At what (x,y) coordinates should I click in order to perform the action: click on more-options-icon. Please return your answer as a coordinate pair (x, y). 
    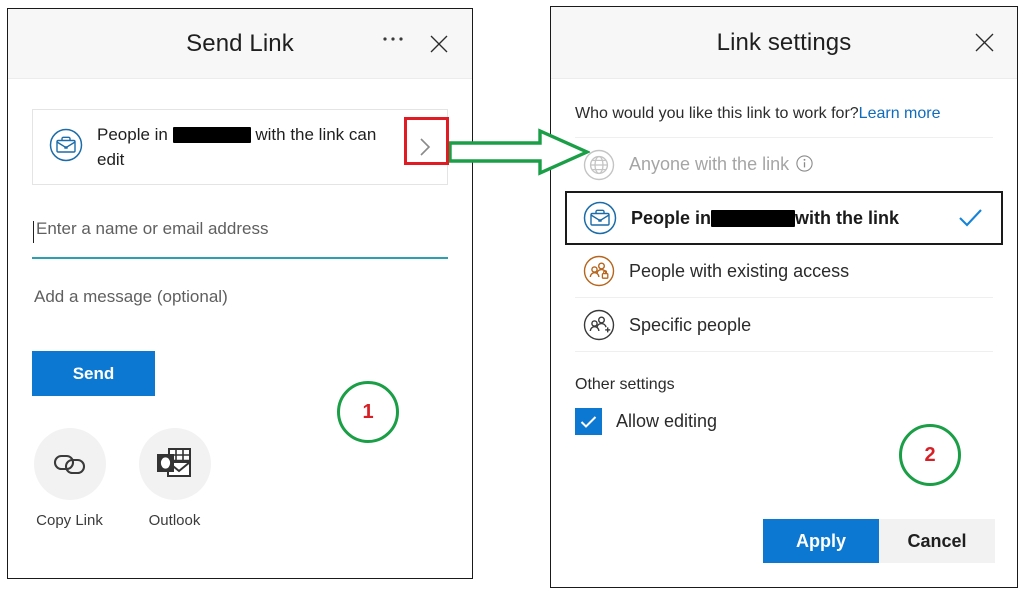
    Looking at the image, I should click on (393, 44).